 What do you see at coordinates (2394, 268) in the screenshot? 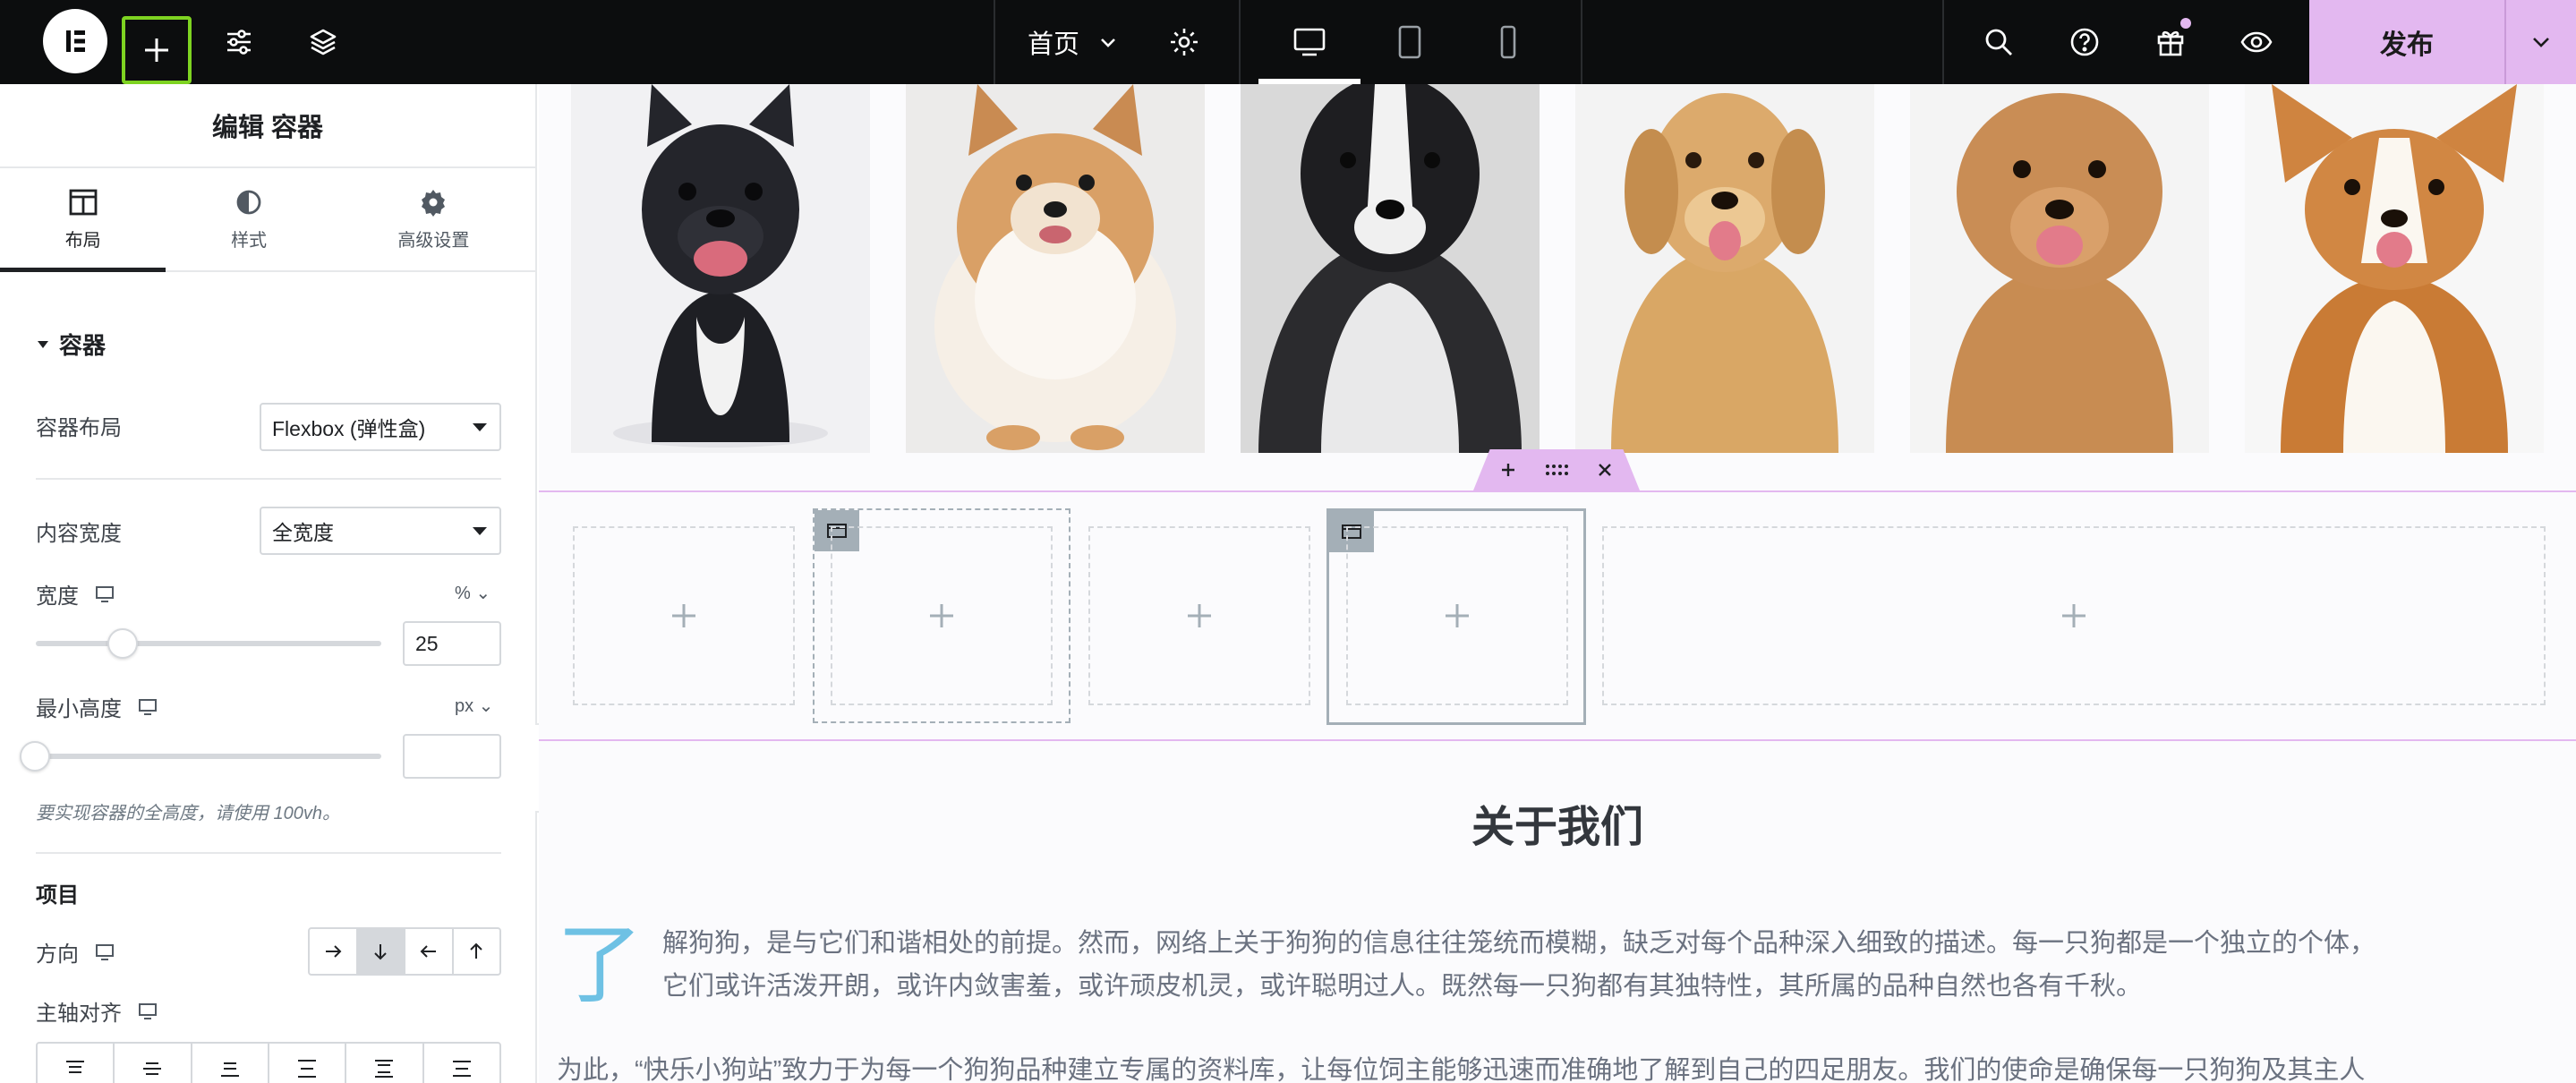
I see `dog-photo-corgi` at bounding box center [2394, 268].